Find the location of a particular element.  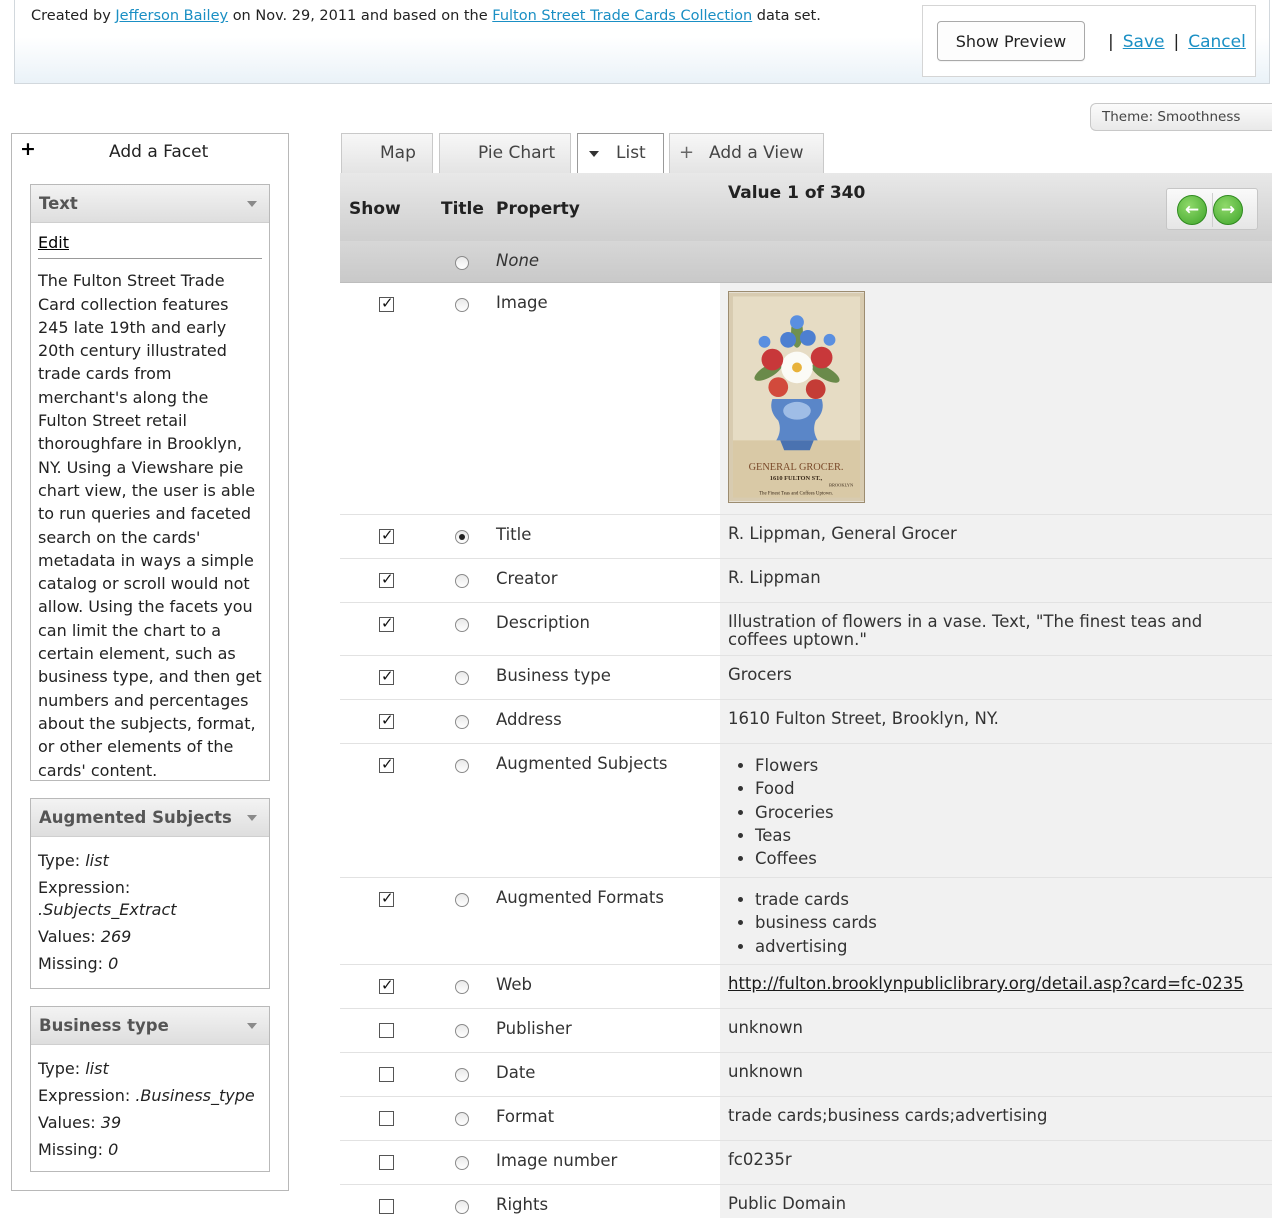

created-prefix: Created by is located at coordinates (71, 16).